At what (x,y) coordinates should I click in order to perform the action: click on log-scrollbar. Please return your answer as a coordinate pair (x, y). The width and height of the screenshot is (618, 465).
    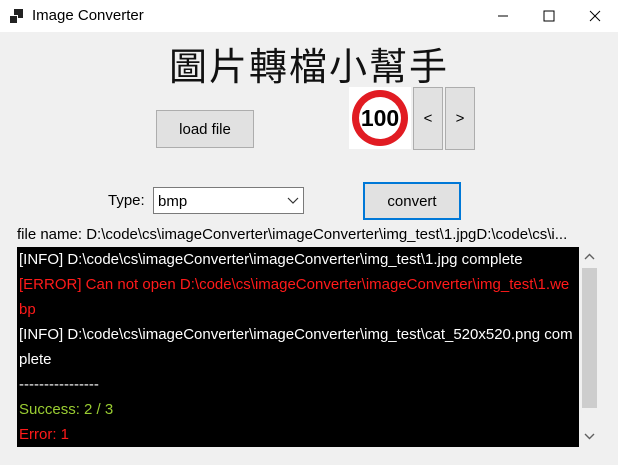
    Looking at the image, I should click on (589, 347).